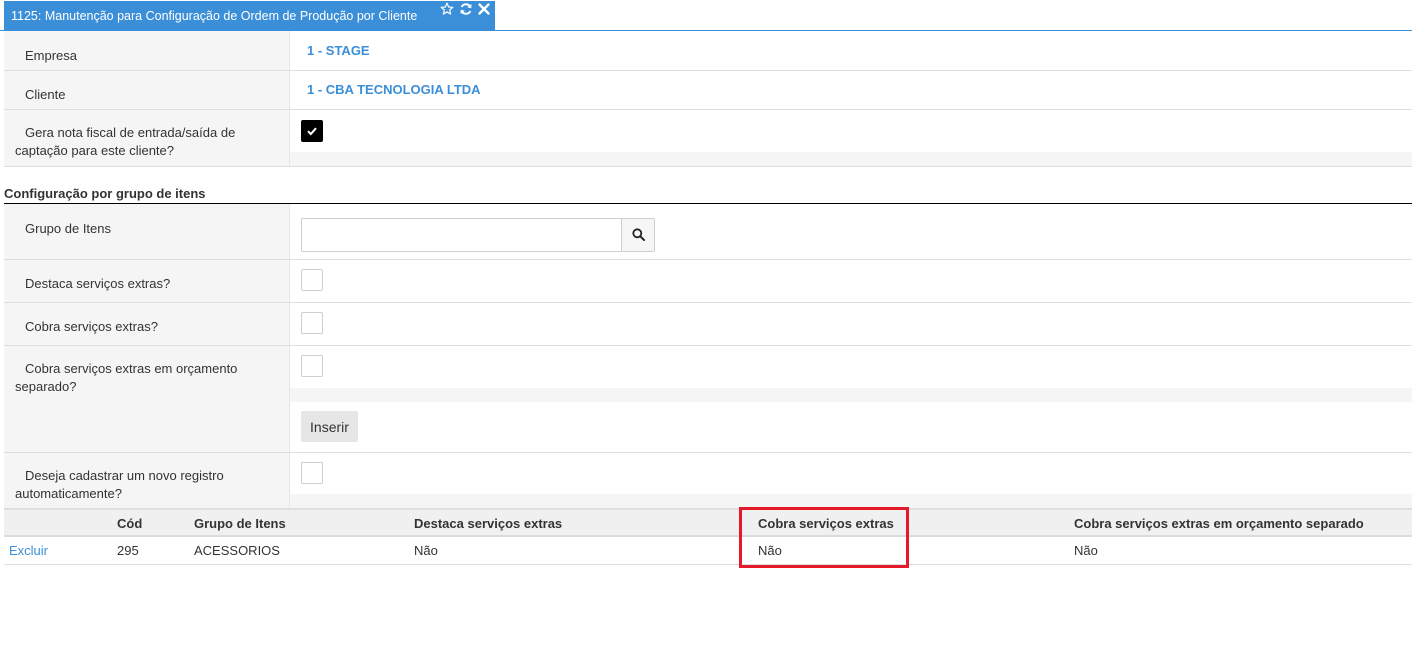 This screenshot has height=648, width=1412. What do you see at coordinates (462, 235) in the screenshot?
I see `grupo-input` at bounding box center [462, 235].